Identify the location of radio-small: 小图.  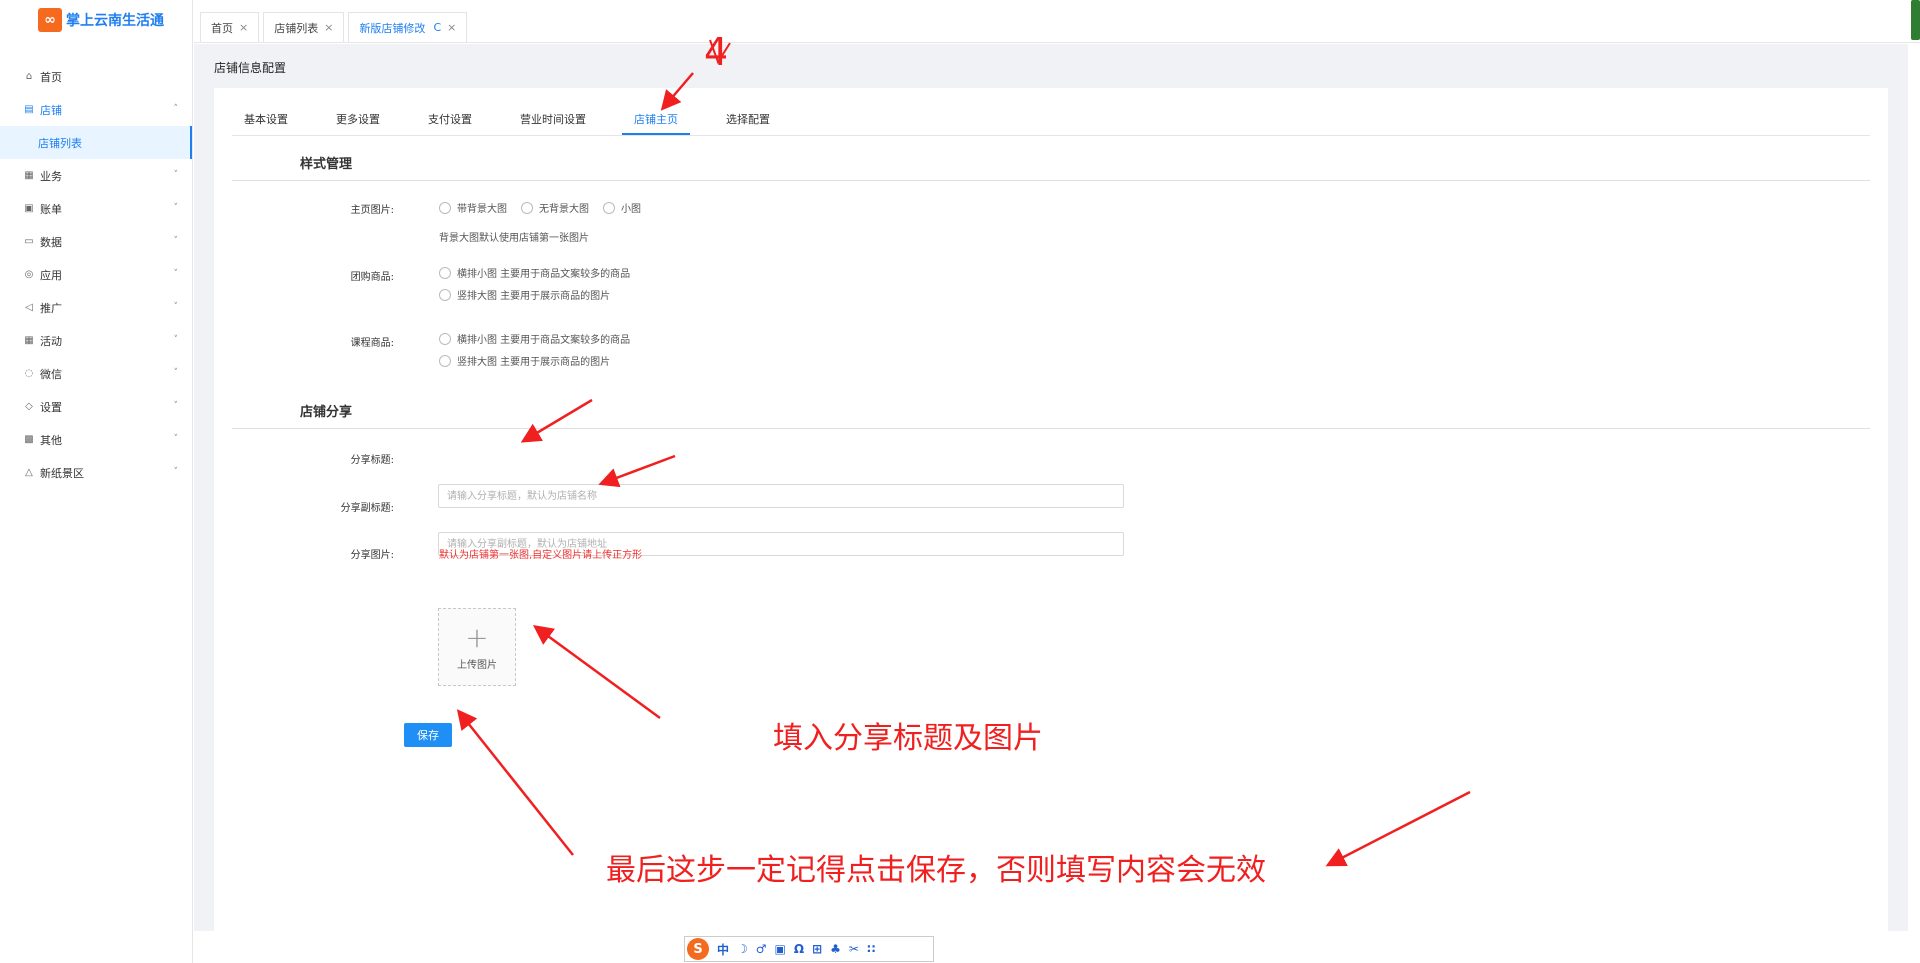
(622, 207).